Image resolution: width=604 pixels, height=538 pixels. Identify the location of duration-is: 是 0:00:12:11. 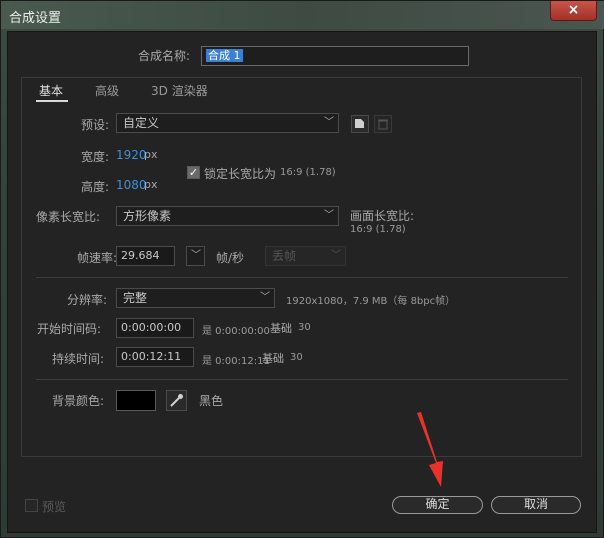
(236, 361).